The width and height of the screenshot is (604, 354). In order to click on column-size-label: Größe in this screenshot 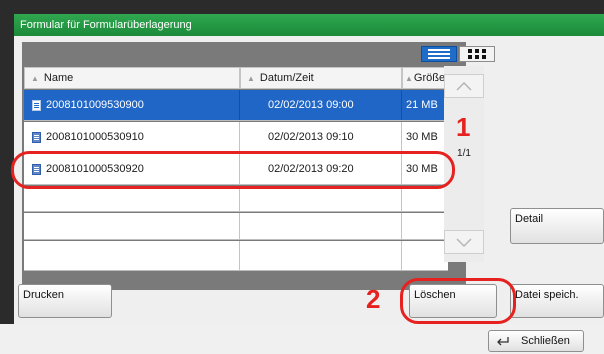, I will do `click(429, 78)`.